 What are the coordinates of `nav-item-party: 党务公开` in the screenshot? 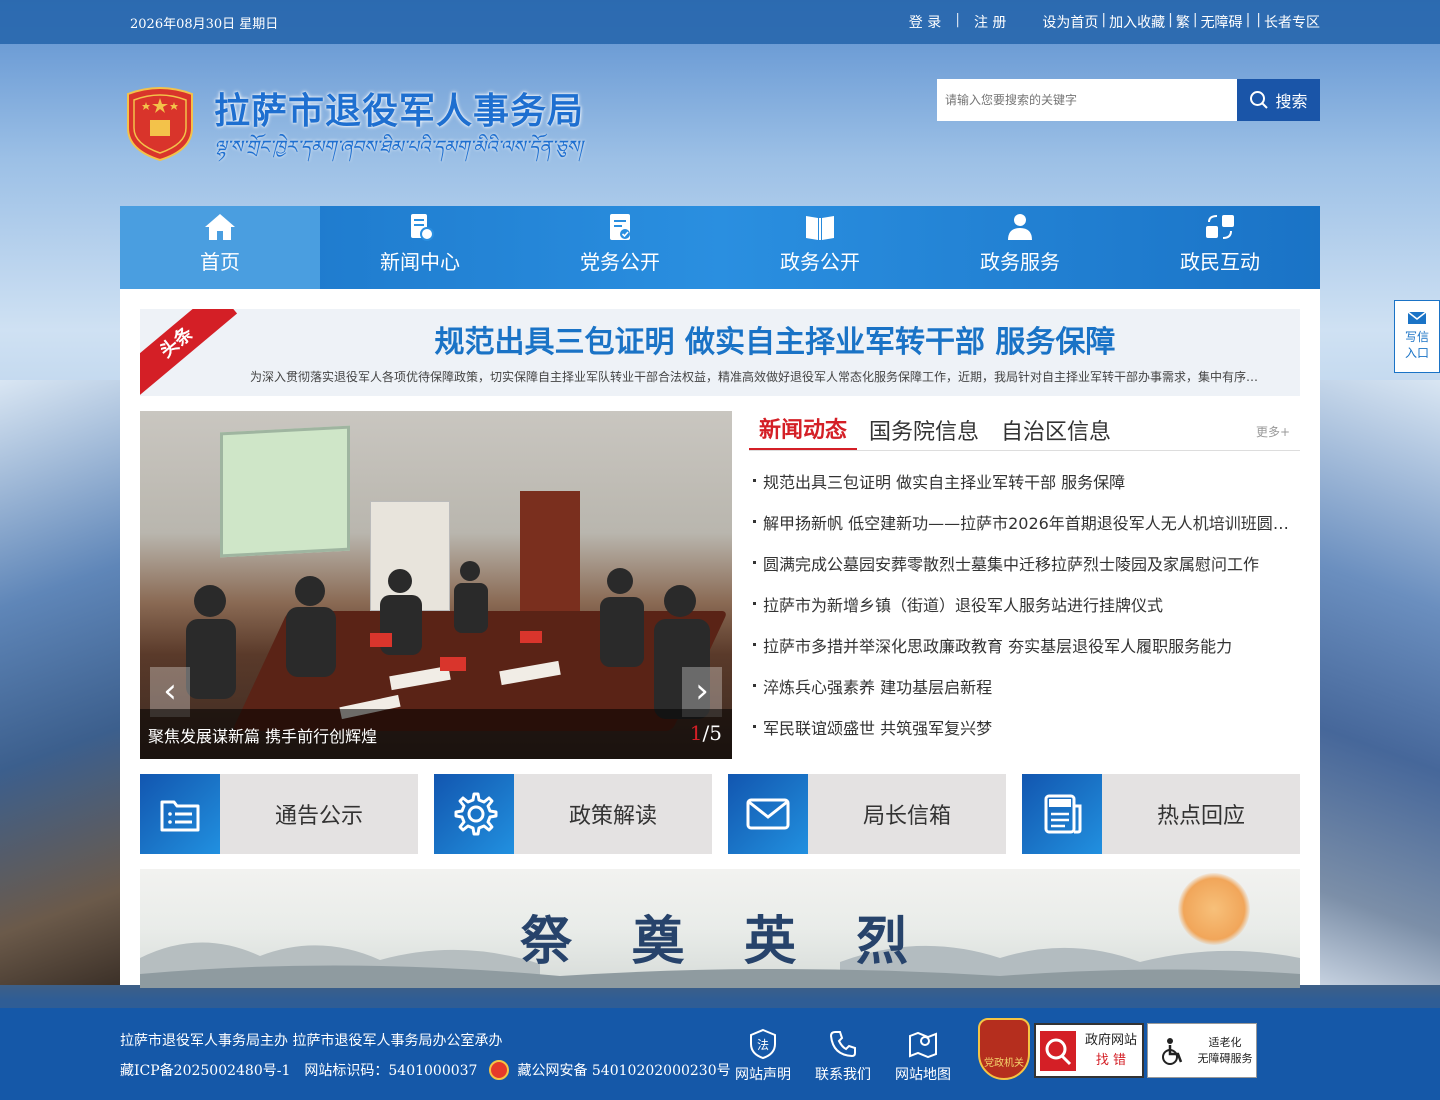 It's located at (620, 247).